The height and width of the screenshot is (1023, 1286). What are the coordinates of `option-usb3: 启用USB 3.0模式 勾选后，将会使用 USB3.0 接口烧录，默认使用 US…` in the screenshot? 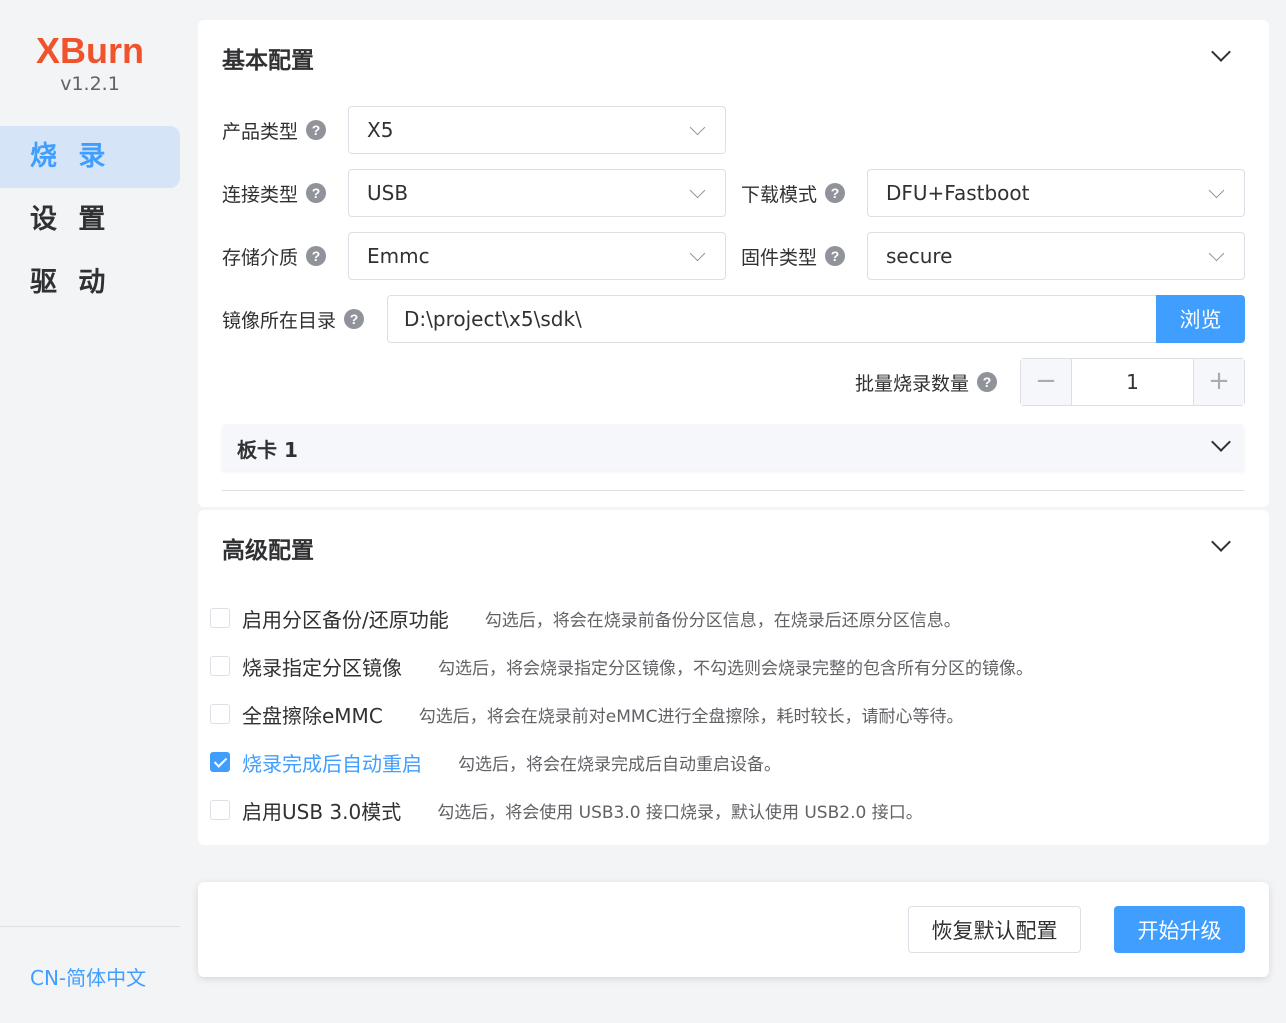 It's located at (566, 810).